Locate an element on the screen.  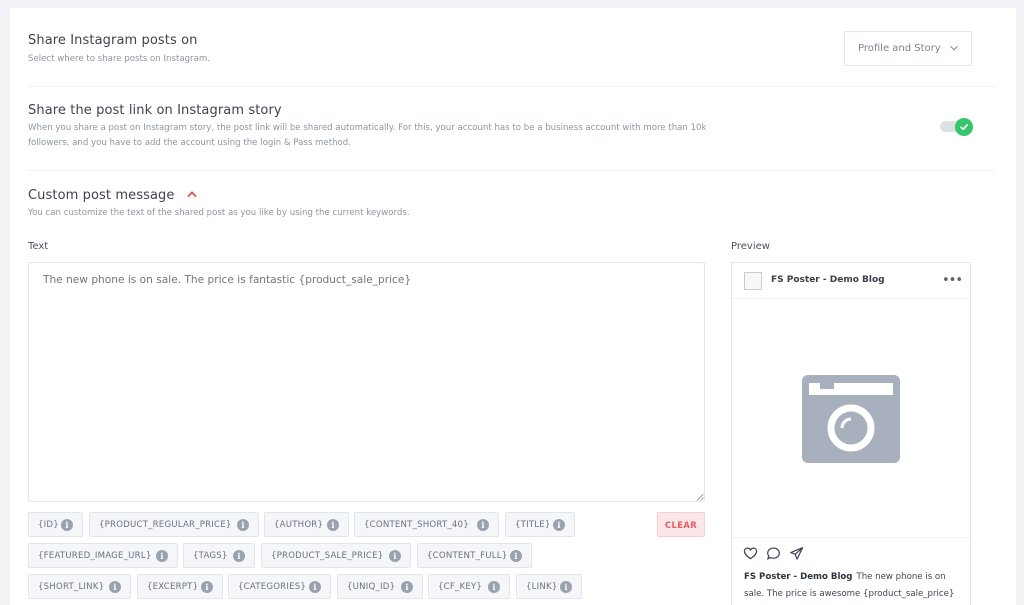
camera-icon is located at coordinates (851, 419).